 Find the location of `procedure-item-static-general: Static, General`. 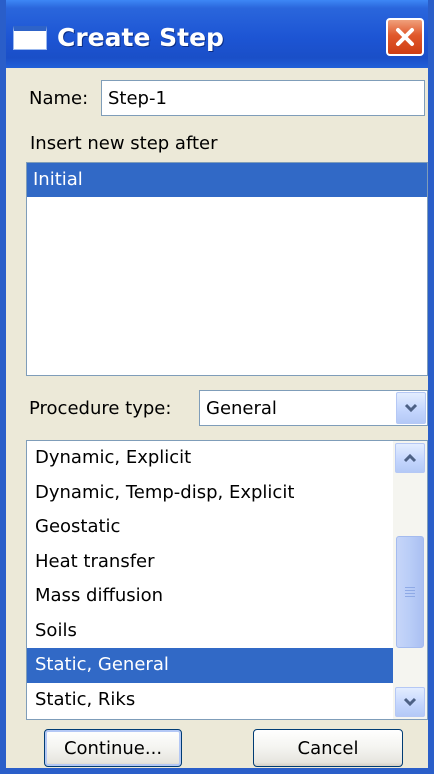

procedure-item-static-general: Static, General is located at coordinates (210, 665).